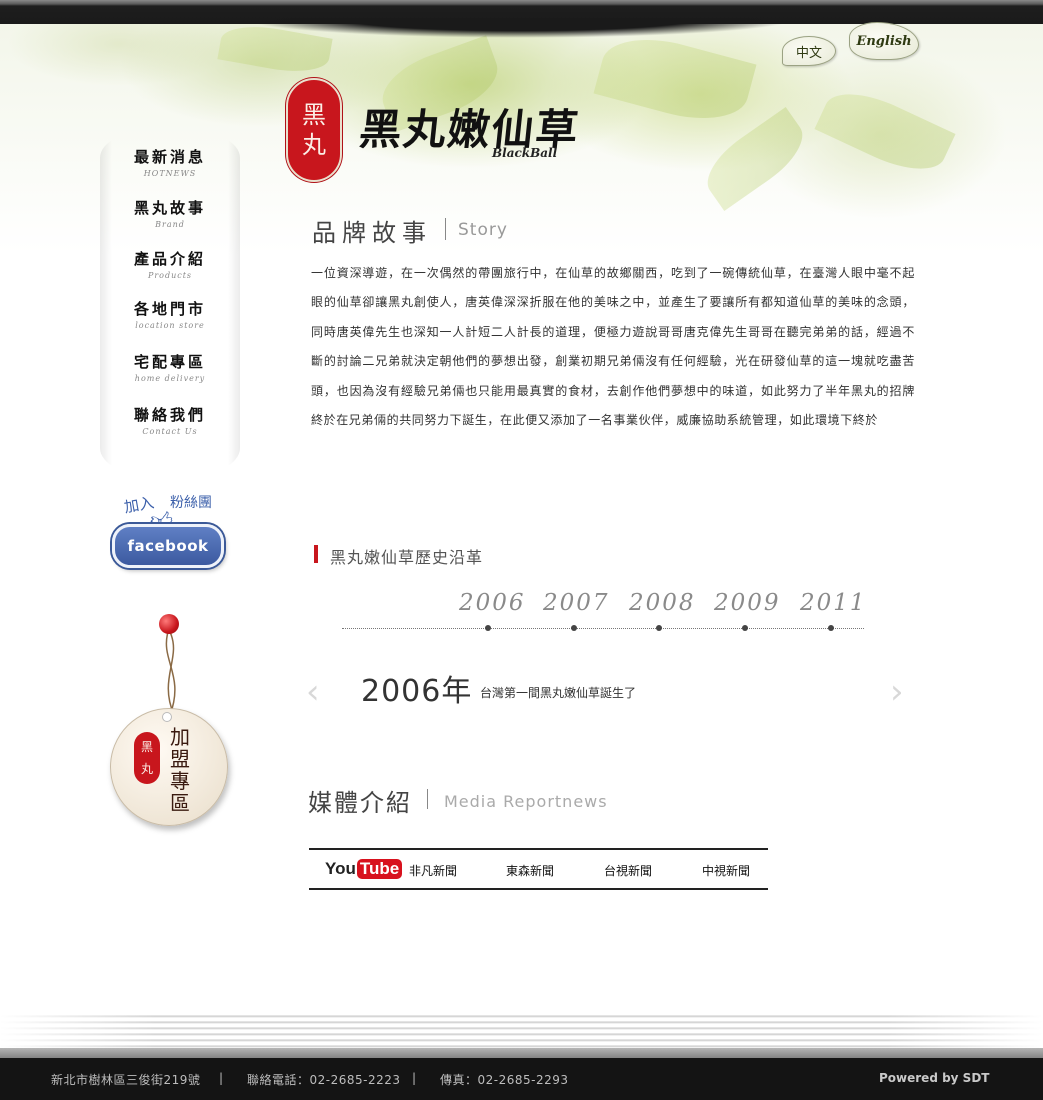 Image resolution: width=1043 pixels, height=1100 pixels. Describe the element at coordinates (170, 431) in the screenshot. I see `nav-item-sublabel: Contact Us` at that location.